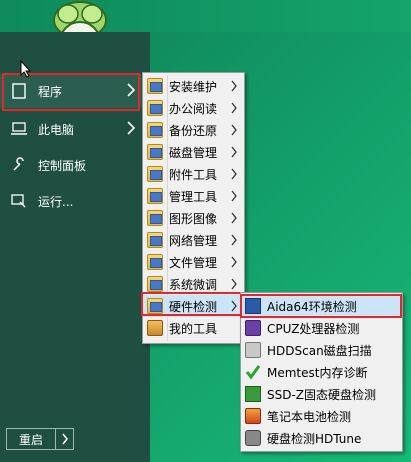 This screenshot has height=462, width=411. I want to click on menu-item-battery: 笔记本电池检测, so click(321, 416).